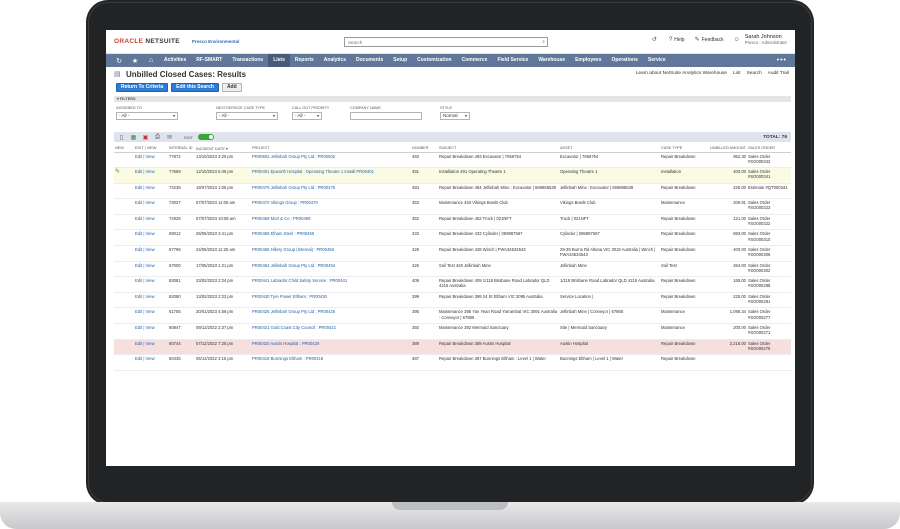 The width and height of the screenshot is (900, 529). Describe the element at coordinates (512, 60) in the screenshot. I see `nav-field-service: Field Service` at that location.